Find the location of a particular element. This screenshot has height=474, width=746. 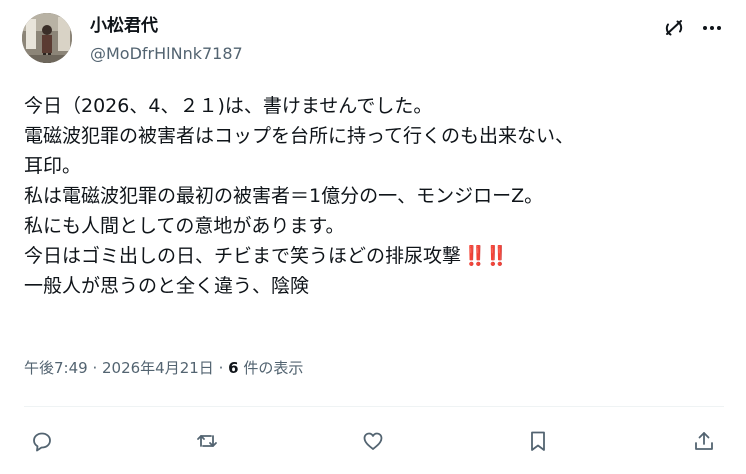

share-button is located at coordinates (704, 441).